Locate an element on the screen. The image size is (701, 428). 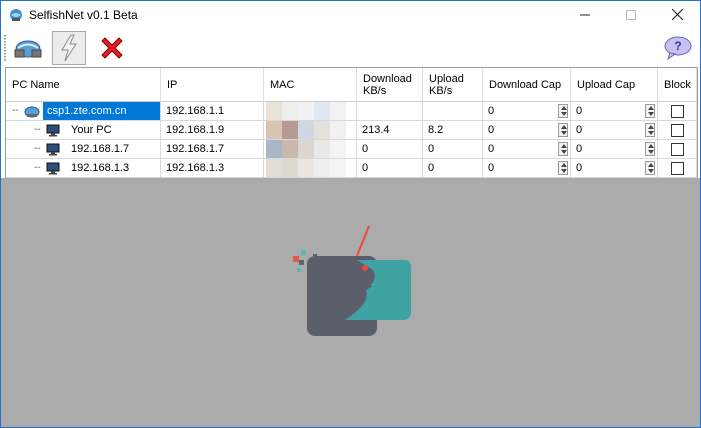
minimize-icon is located at coordinates (585, 15).